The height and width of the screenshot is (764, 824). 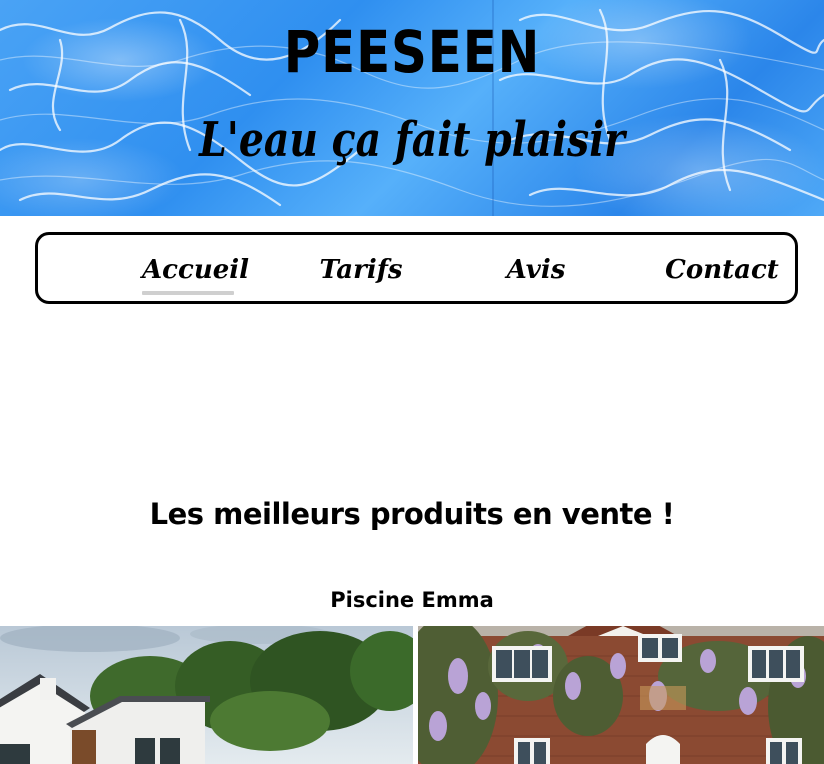 What do you see at coordinates (412, 600) in the screenshot?
I see `product-name: Piscine Emma` at bounding box center [412, 600].